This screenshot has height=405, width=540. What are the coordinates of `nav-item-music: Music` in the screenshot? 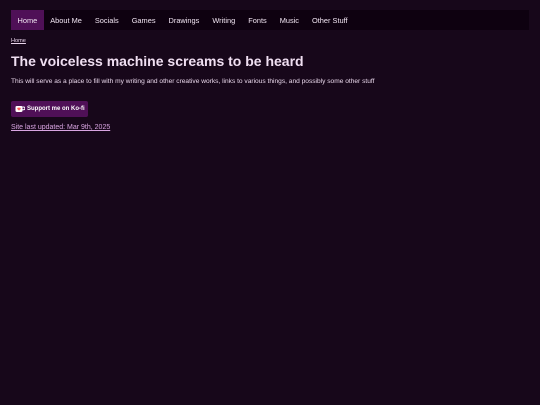 It's located at (289, 20).